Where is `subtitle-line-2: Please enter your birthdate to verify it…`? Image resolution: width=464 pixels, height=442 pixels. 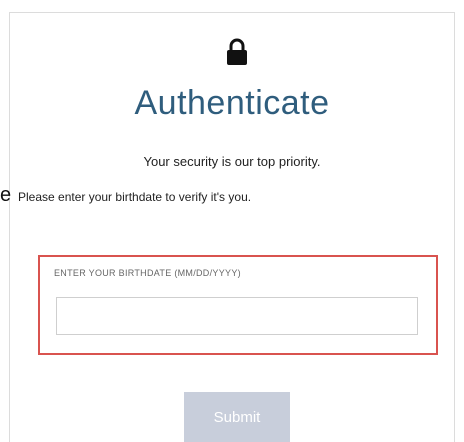
subtitle-line-2: Please enter your birthdate to verify it… is located at coordinates (135, 197).